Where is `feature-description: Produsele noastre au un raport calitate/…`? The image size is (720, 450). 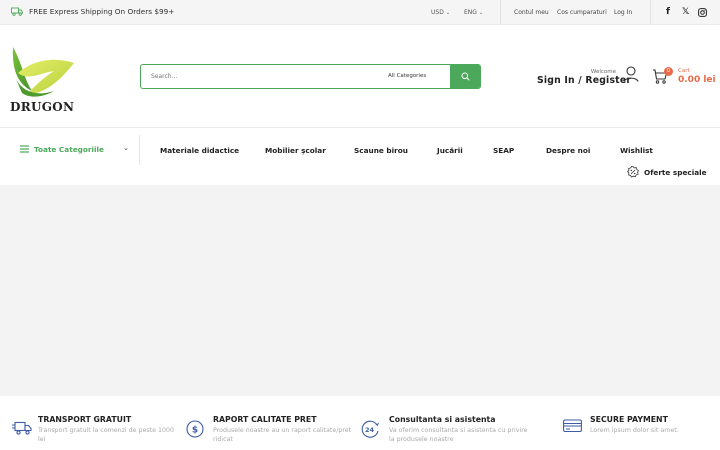
feature-description: Produsele noastre au un raport calitate/… is located at coordinates (282, 435).